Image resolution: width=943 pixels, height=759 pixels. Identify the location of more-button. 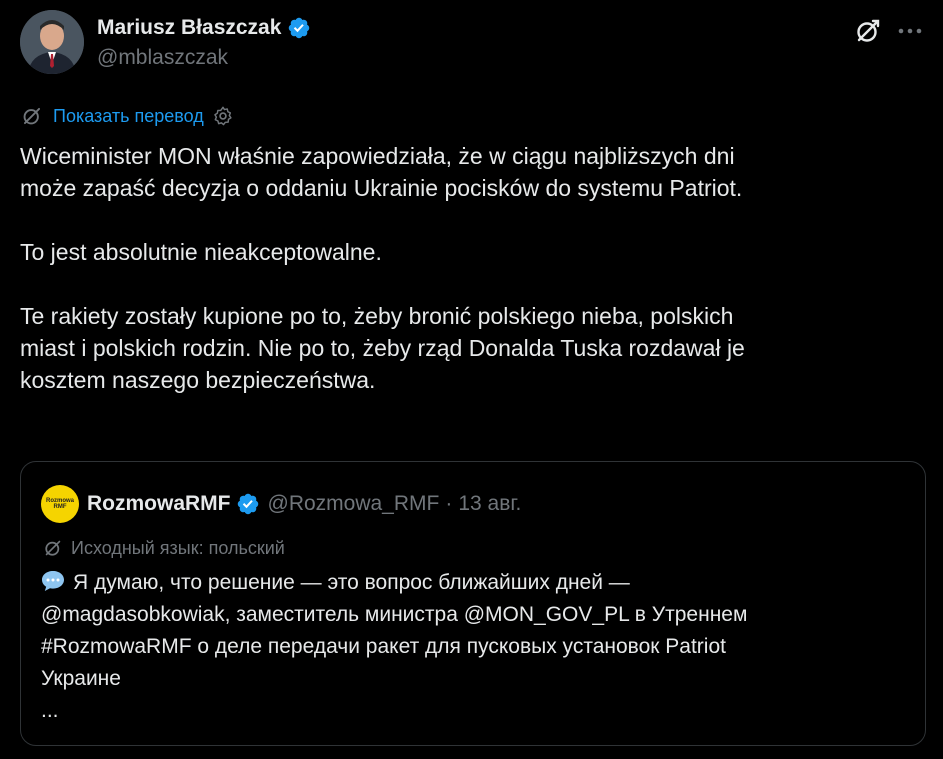
(910, 31).